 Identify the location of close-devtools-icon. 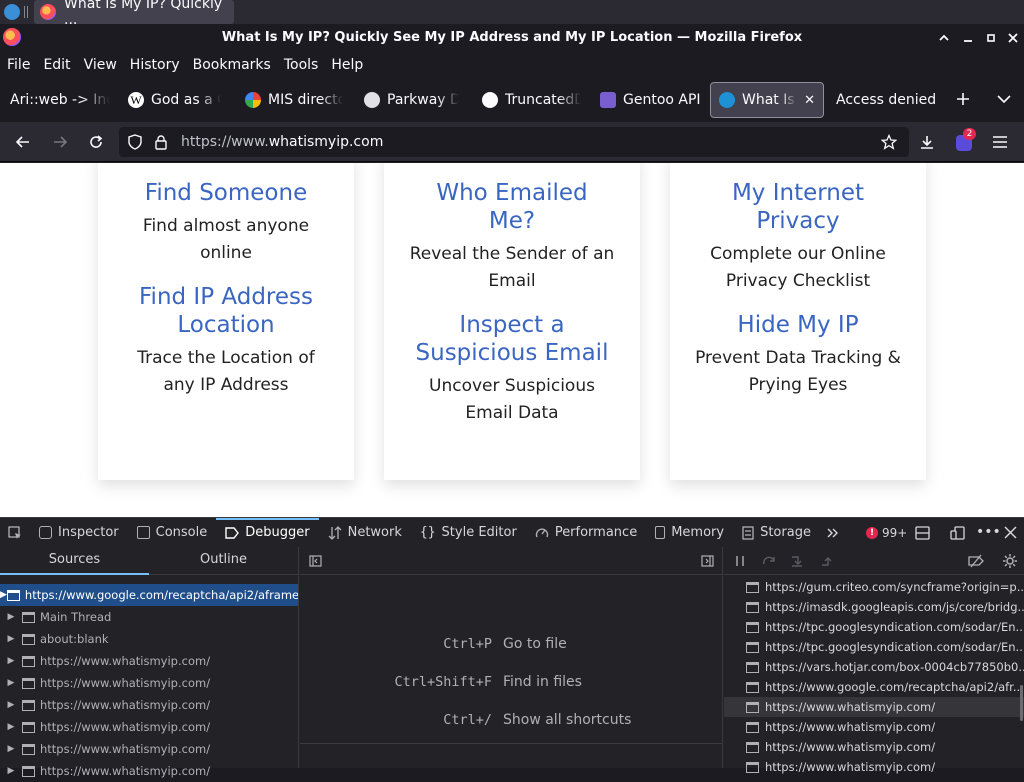
(1010, 532).